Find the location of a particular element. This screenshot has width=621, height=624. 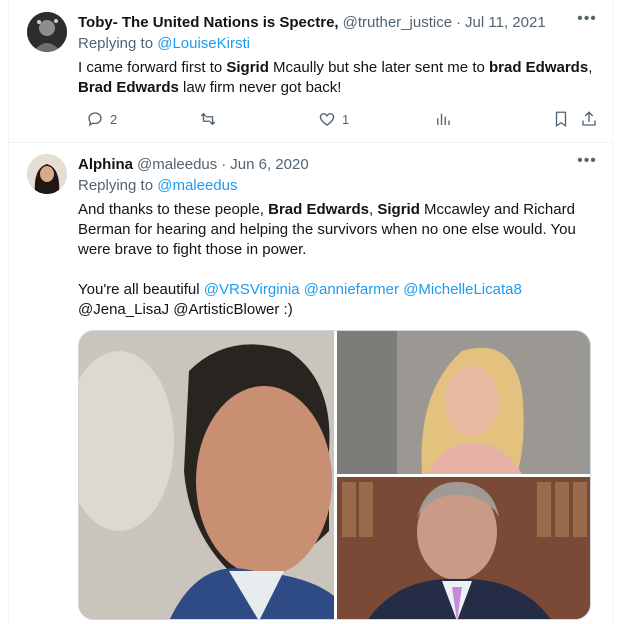

text-part: , is located at coordinates (590, 67).